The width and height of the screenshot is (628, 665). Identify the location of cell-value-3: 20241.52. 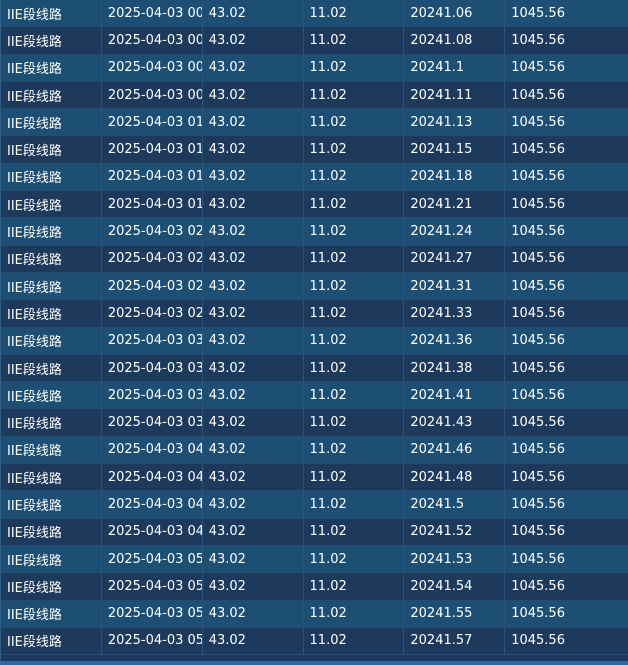
(455, 531).